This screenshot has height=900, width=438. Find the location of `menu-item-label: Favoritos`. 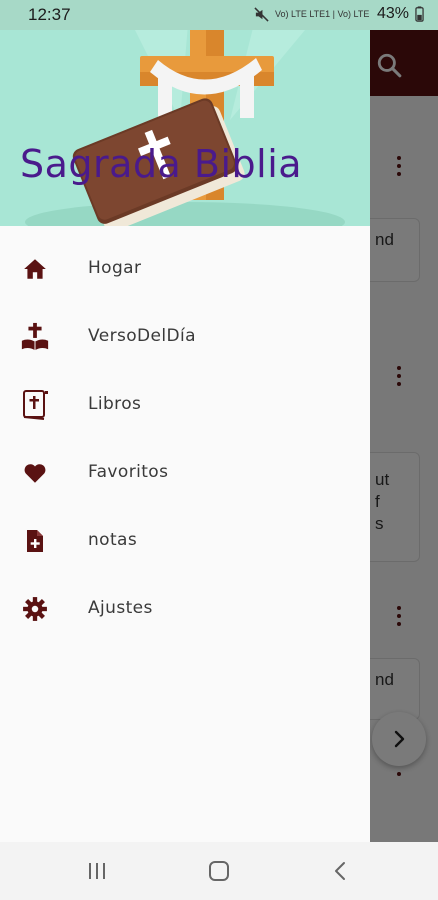

menu-item-label: Favoritos is located at coordinates (128, 472).